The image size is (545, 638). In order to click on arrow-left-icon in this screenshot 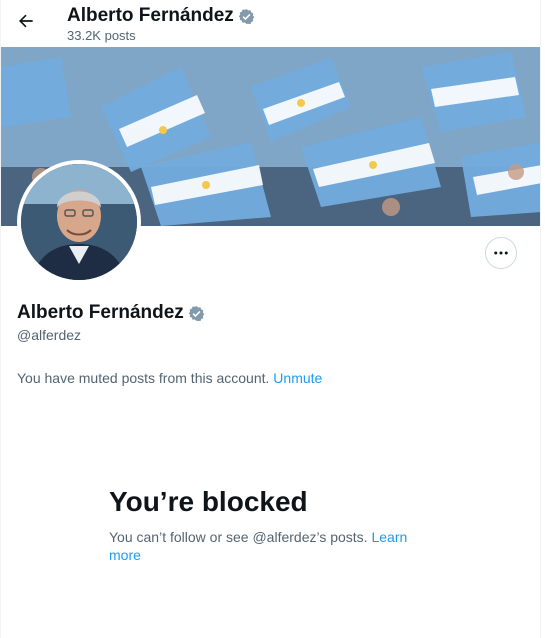, I will do `click(26, 21)`.